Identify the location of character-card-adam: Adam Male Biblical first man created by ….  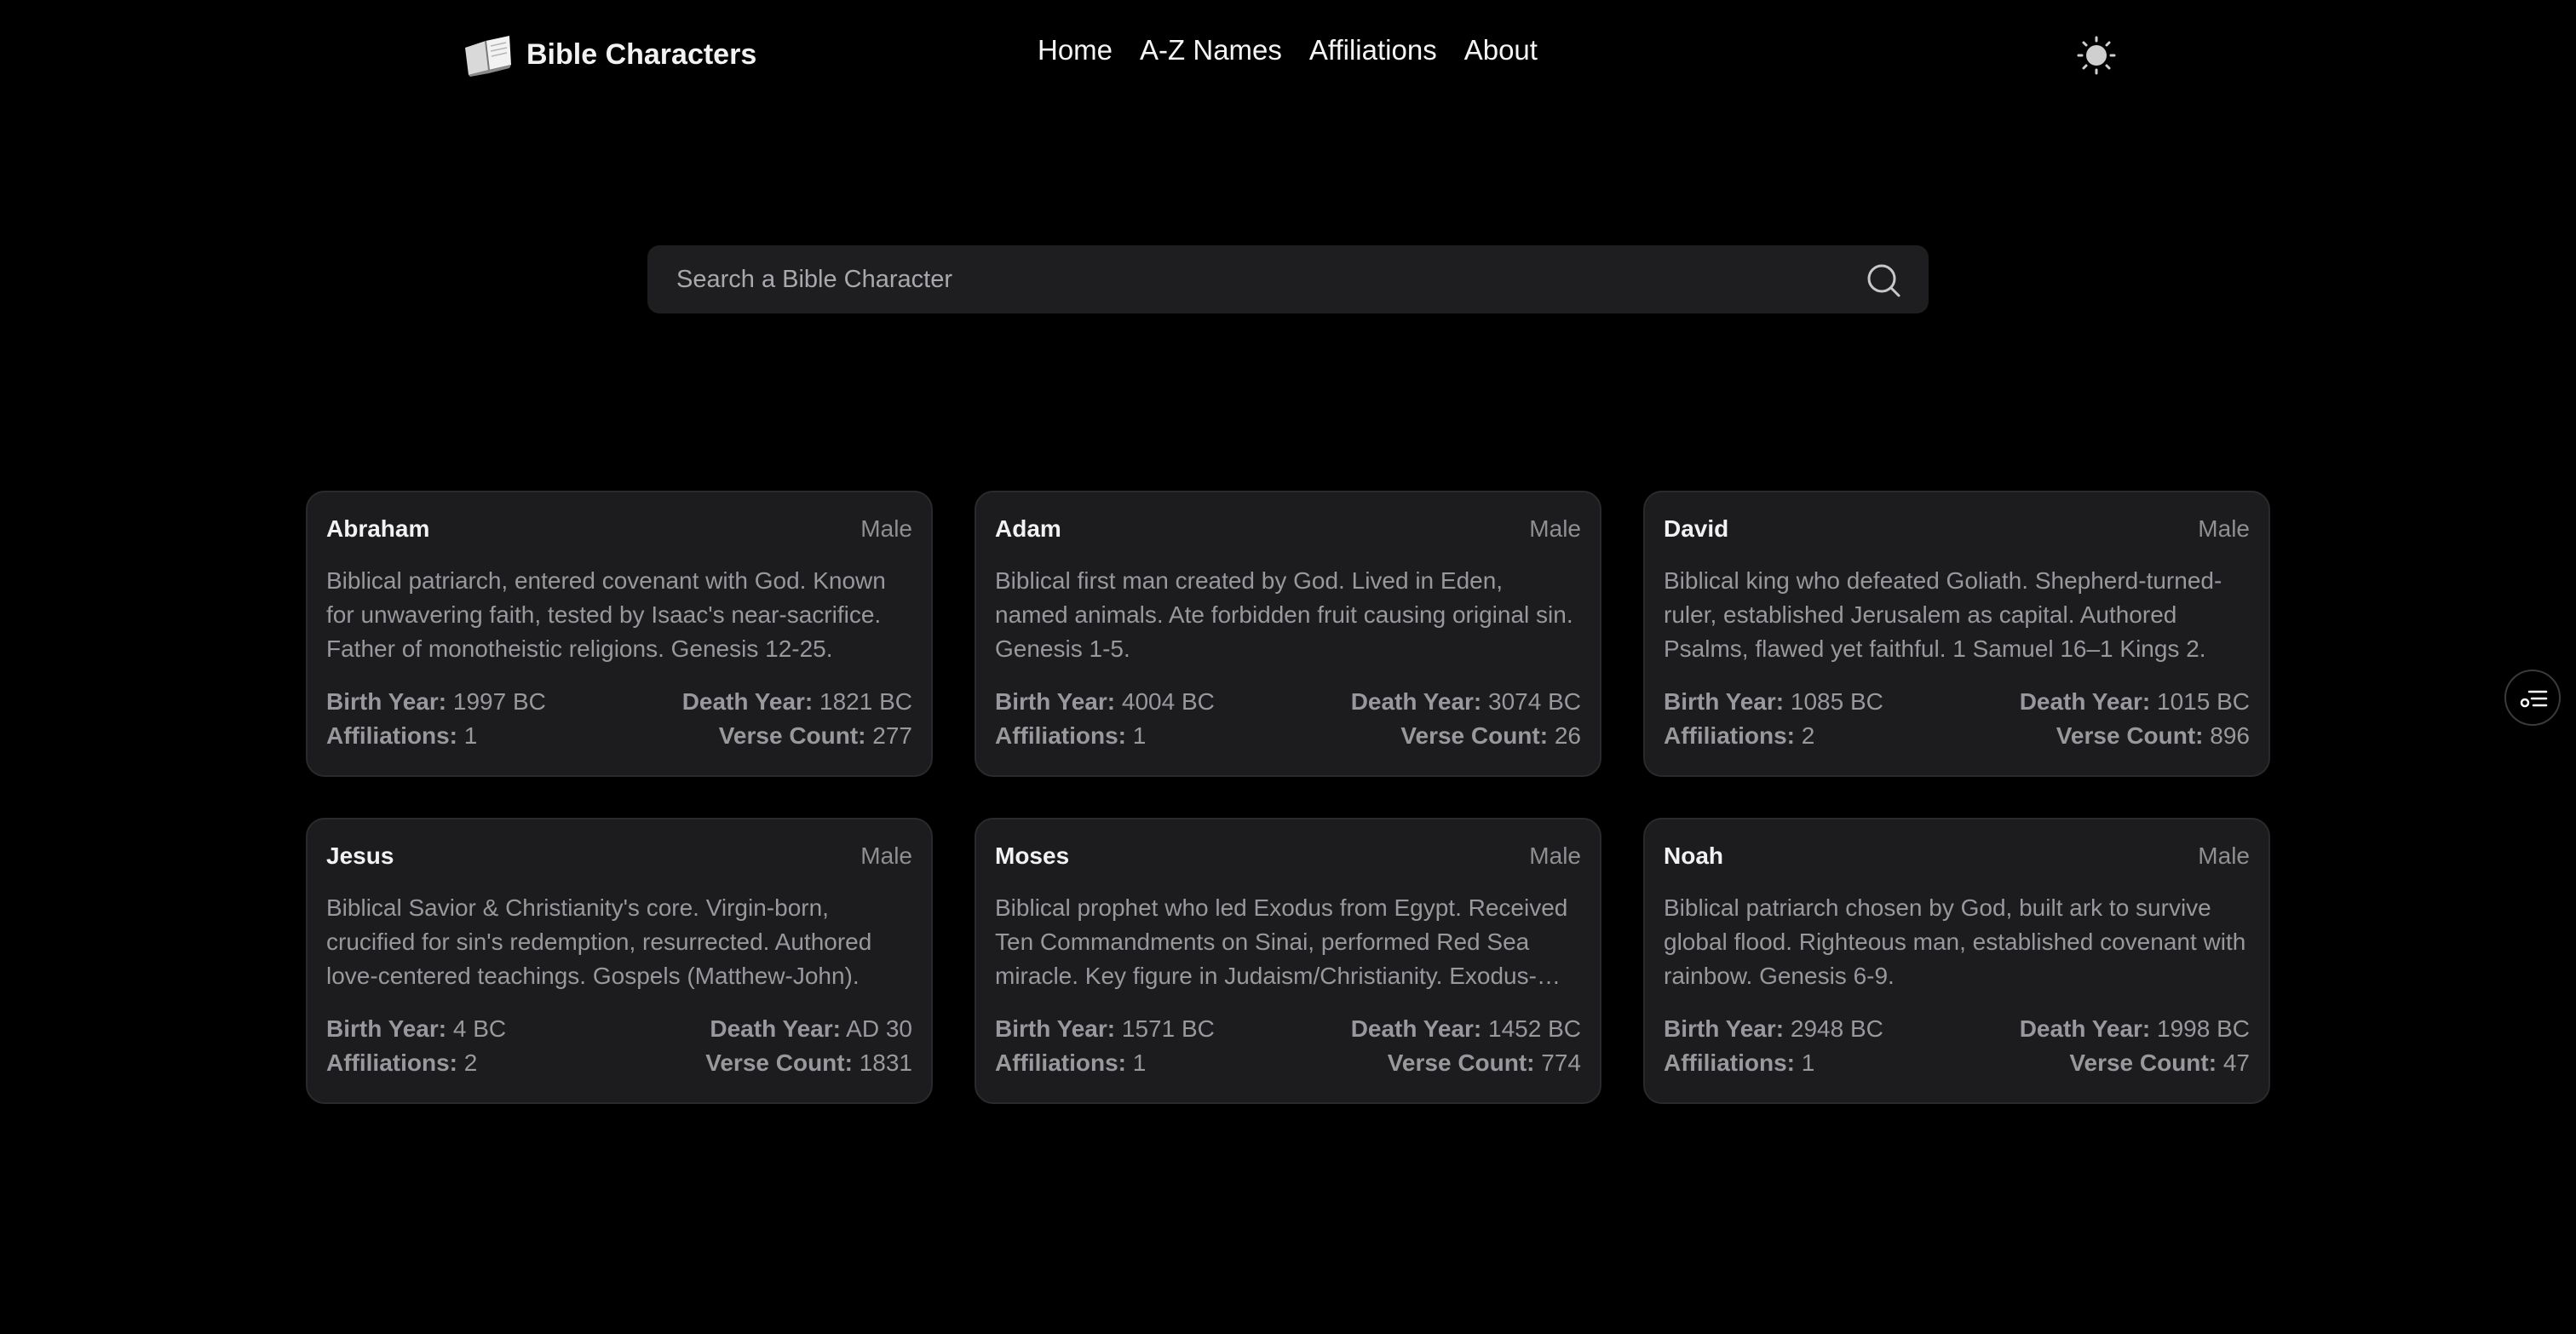
(1288, 634).